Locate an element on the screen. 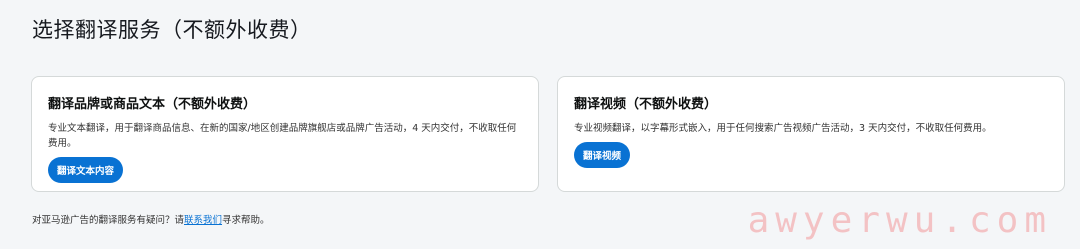 This screenshot has height=249, width=1080. page-title: 选择翻译服务（不额外收费） is located at coordinates (172, 30).